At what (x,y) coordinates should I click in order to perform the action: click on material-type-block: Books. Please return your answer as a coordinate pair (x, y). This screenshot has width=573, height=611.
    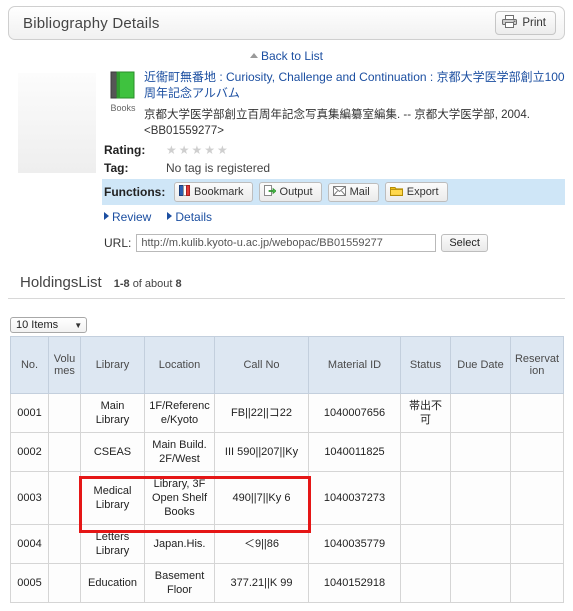
    Looking at the image, I should click on (123, 104).